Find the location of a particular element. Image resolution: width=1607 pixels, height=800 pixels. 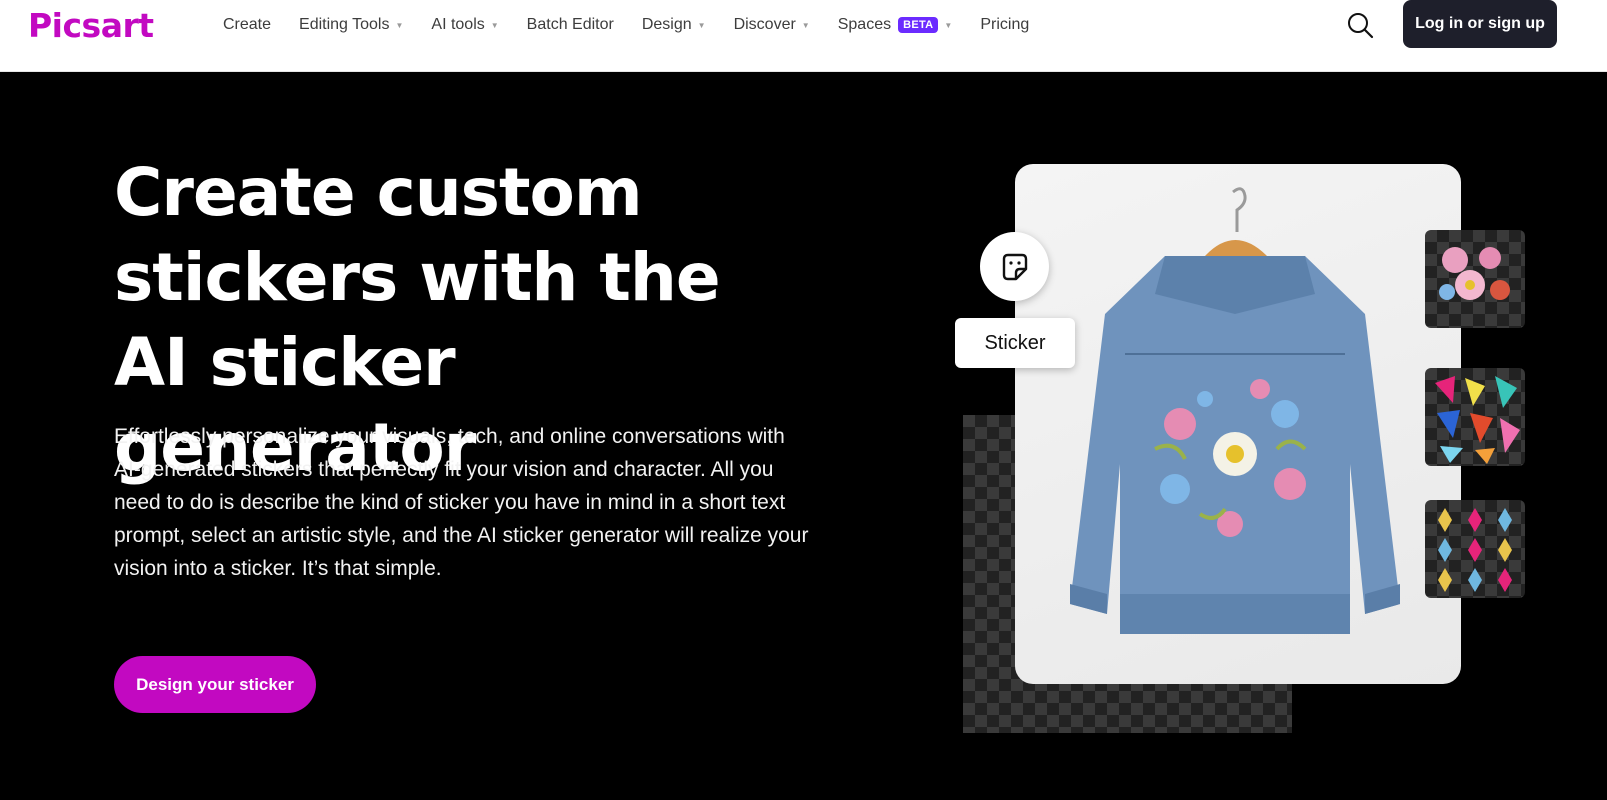

nav-item-pricing: Pricing is located at coordinates (1004, 25).